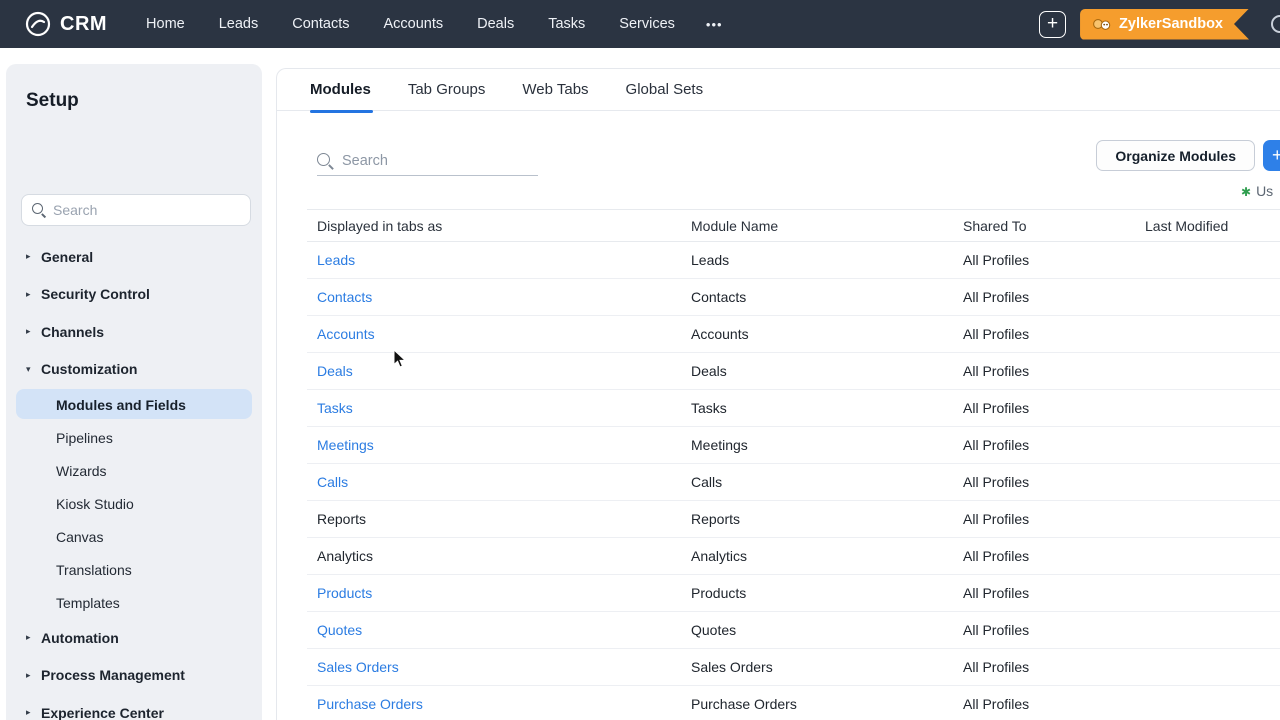 This screenshot has width=1280, height=720. I want to click on sidebar-item-modules-and-fields: Modules and Fields, so click(134, 404).